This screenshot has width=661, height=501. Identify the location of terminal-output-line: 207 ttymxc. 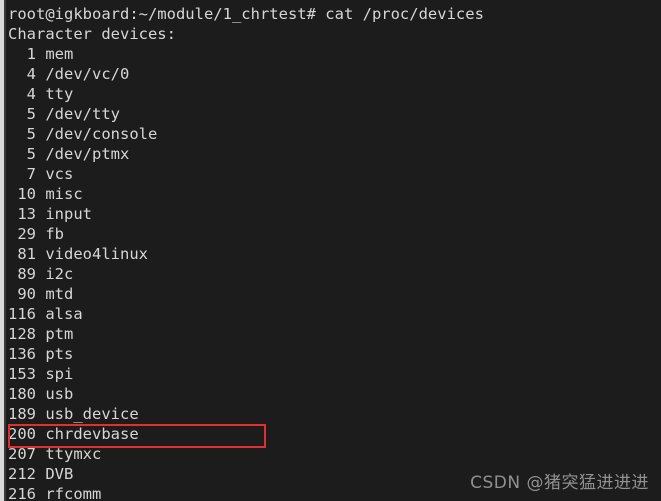
(55, 454).